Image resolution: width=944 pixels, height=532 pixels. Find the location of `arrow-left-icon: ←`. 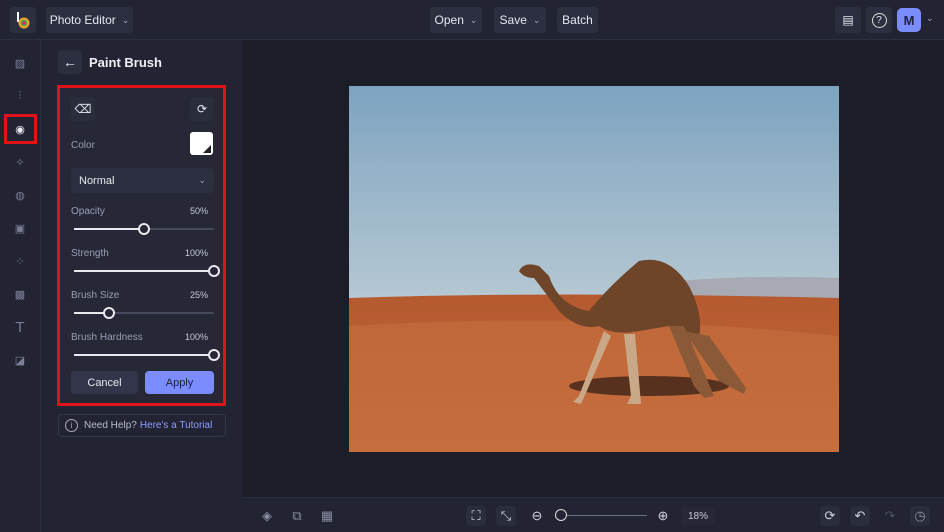

arrow-left-icon: ← is located at coordinates (70, 62).